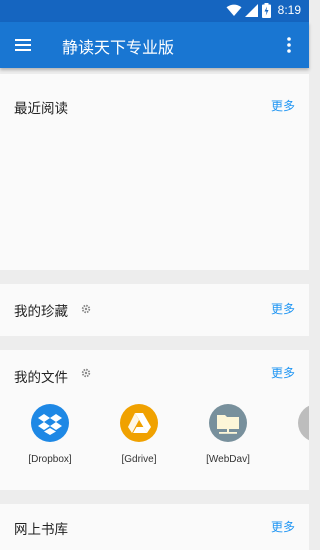 The image size is (320, 550). What do you see at coordinates (266, 10) in the screenshot?
I see `battery-charging-icon` at bounding box center [266, 10].